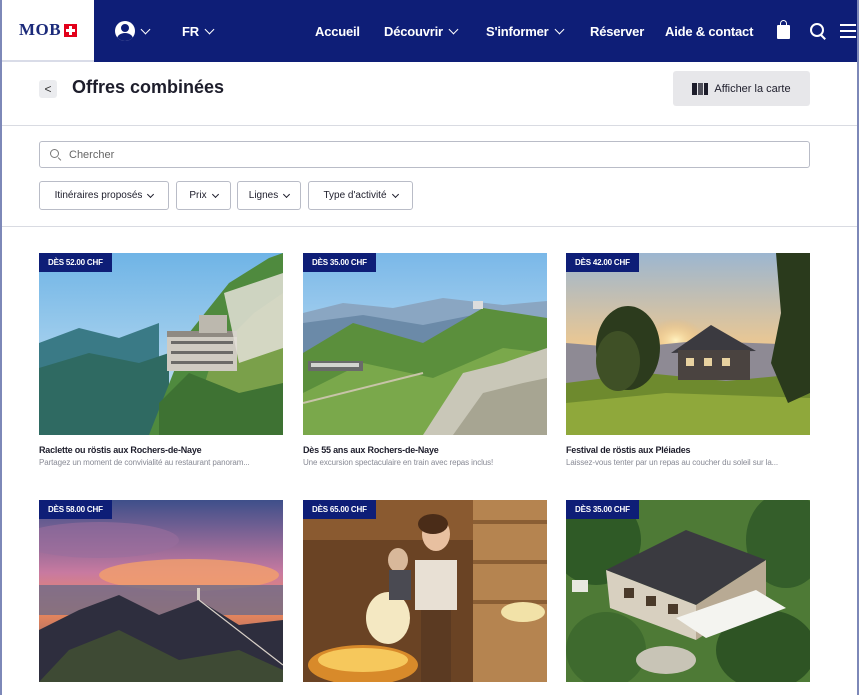 The image size is (859, 695). I want to click on filter-itineraires: Itinéraires proposés, so click(104, 195).